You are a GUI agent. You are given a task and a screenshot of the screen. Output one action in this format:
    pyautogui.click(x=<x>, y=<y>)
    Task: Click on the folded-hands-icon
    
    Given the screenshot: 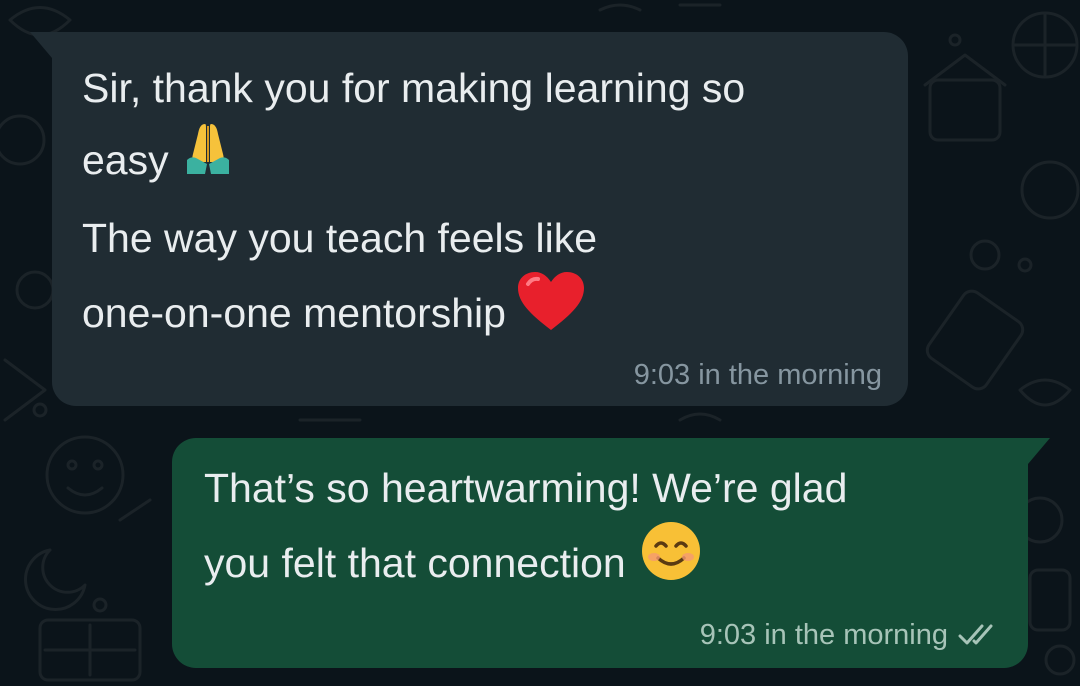 What is the action you would take?
    pyautogui.click(x=208, y=159)
    